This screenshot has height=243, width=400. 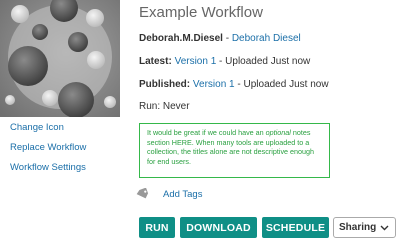 I want to click on add-tags-link: Add Tags, so click(x=182, y=194).